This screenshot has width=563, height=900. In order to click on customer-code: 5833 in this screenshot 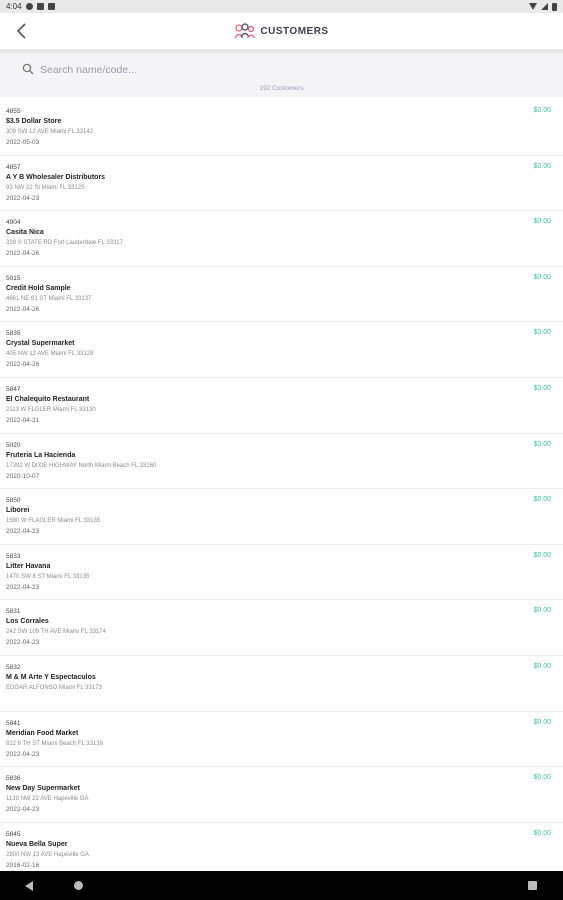, I will do `click(13, 556)`.